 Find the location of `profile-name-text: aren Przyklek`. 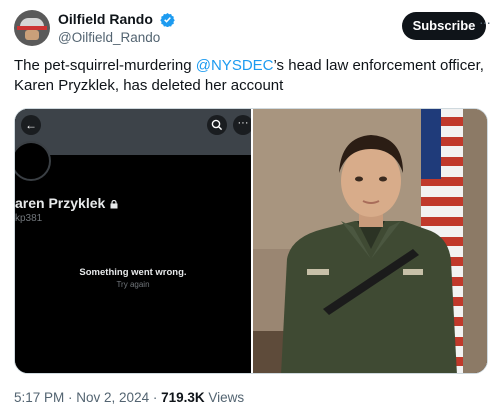

profile-name-text: aren Przyklek is located at coordinates (60, 203).